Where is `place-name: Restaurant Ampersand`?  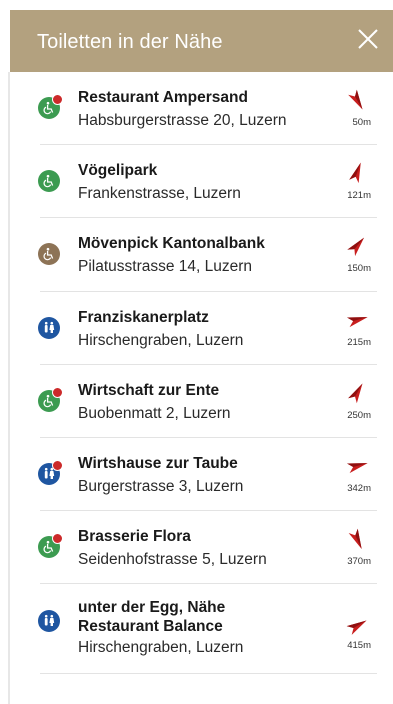
place-name: Restaurant Ampersand is located at coordinates (163, 97).